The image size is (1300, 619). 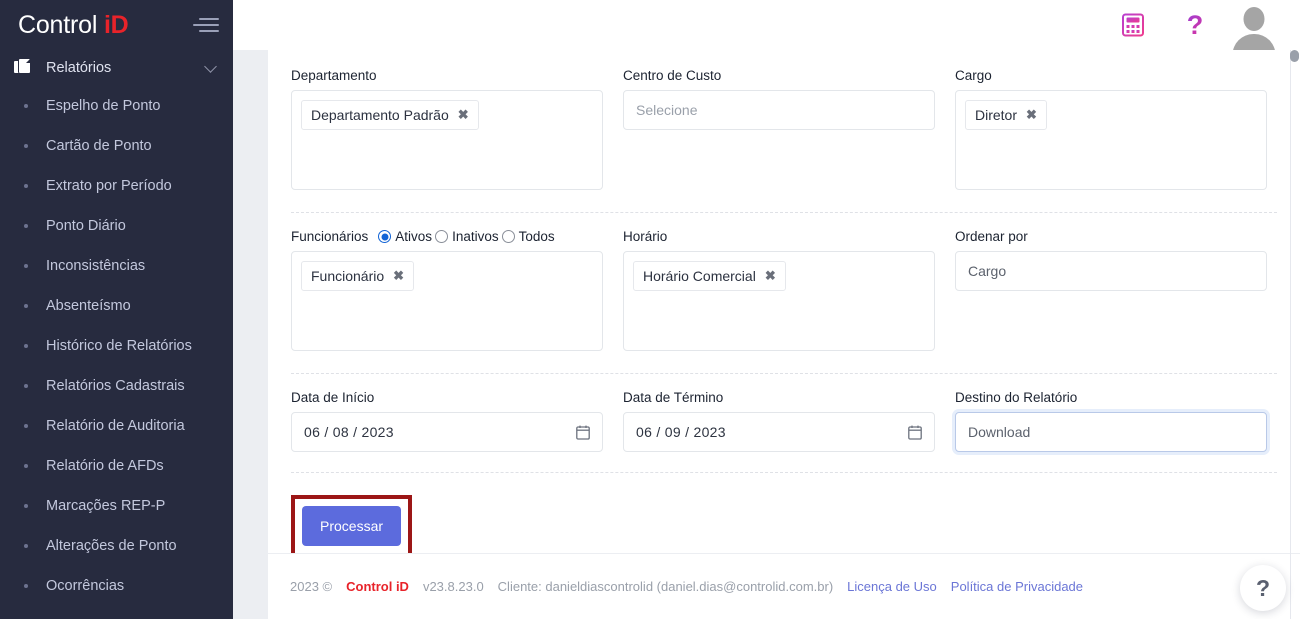 What do you see at coordinates (447, 432) in the screenshot?
I see `data-inicio-input: 06 / 08 / 2023` at bounding box center [447, 432].